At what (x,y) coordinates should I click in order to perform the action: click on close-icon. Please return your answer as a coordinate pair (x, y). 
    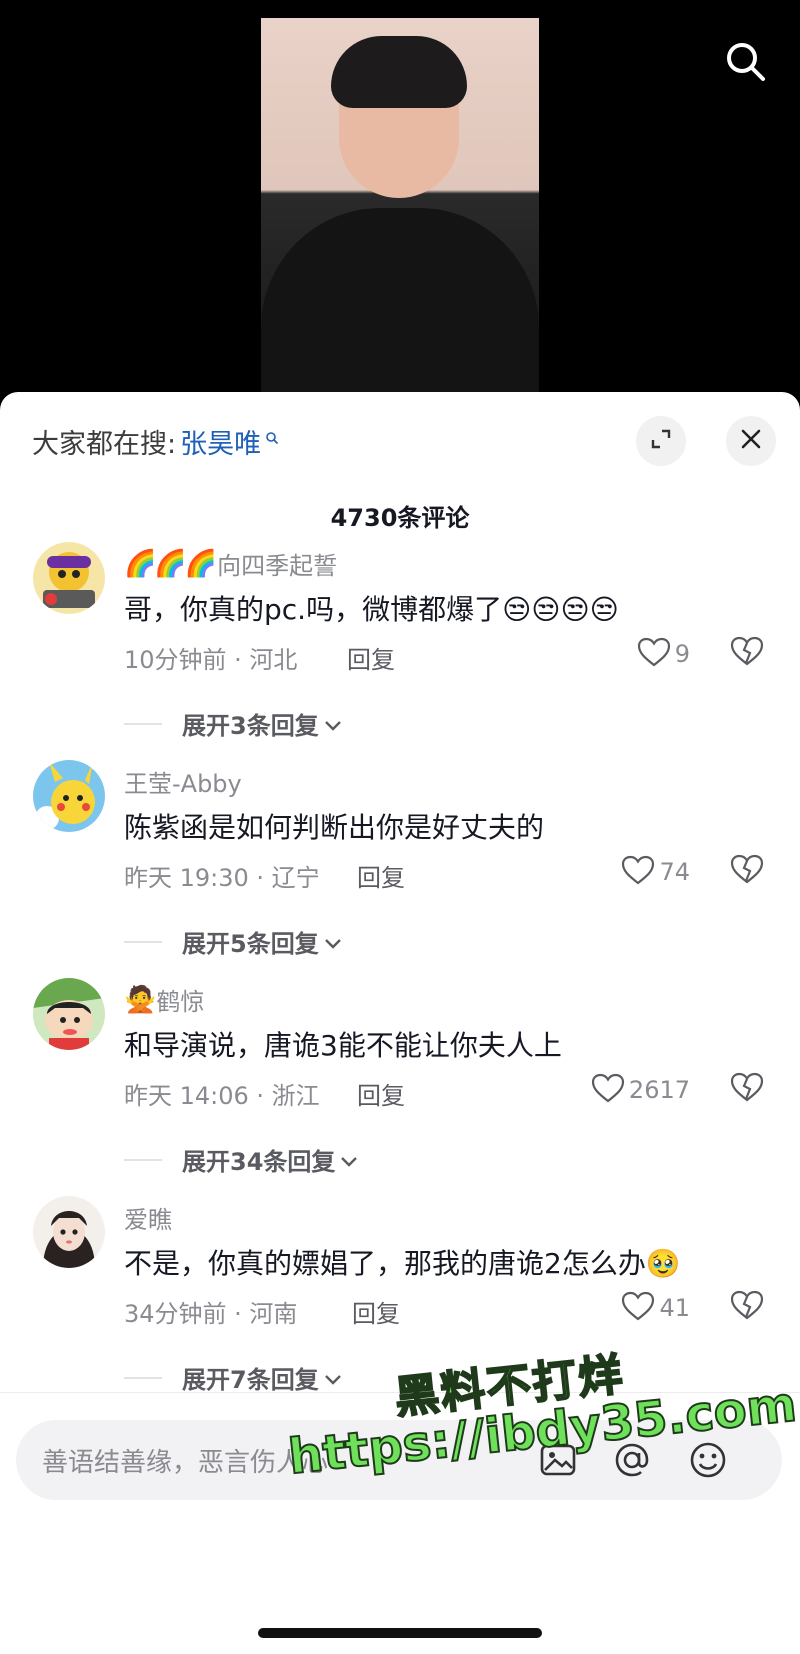
    Looking at the image, I should click on (751, 441).